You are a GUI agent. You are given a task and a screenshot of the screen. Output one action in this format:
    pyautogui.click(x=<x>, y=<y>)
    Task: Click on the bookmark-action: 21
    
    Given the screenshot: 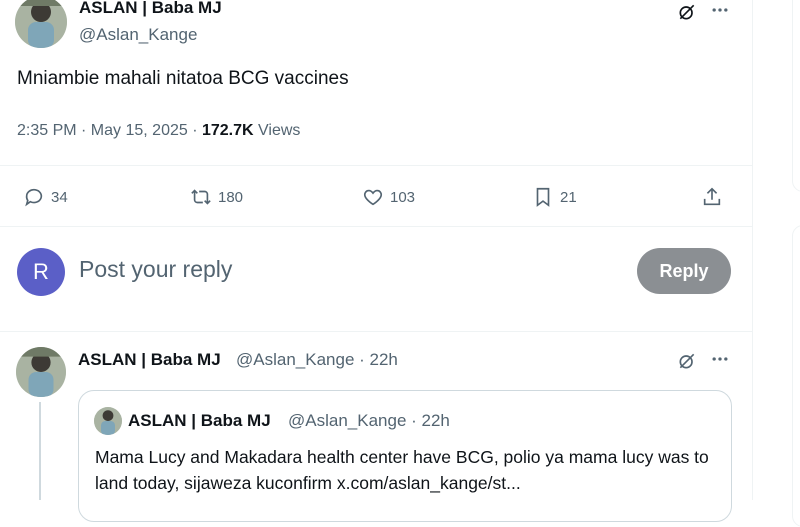 What is the action you would take?
    pyautogui.click(x=554, y=197)
    